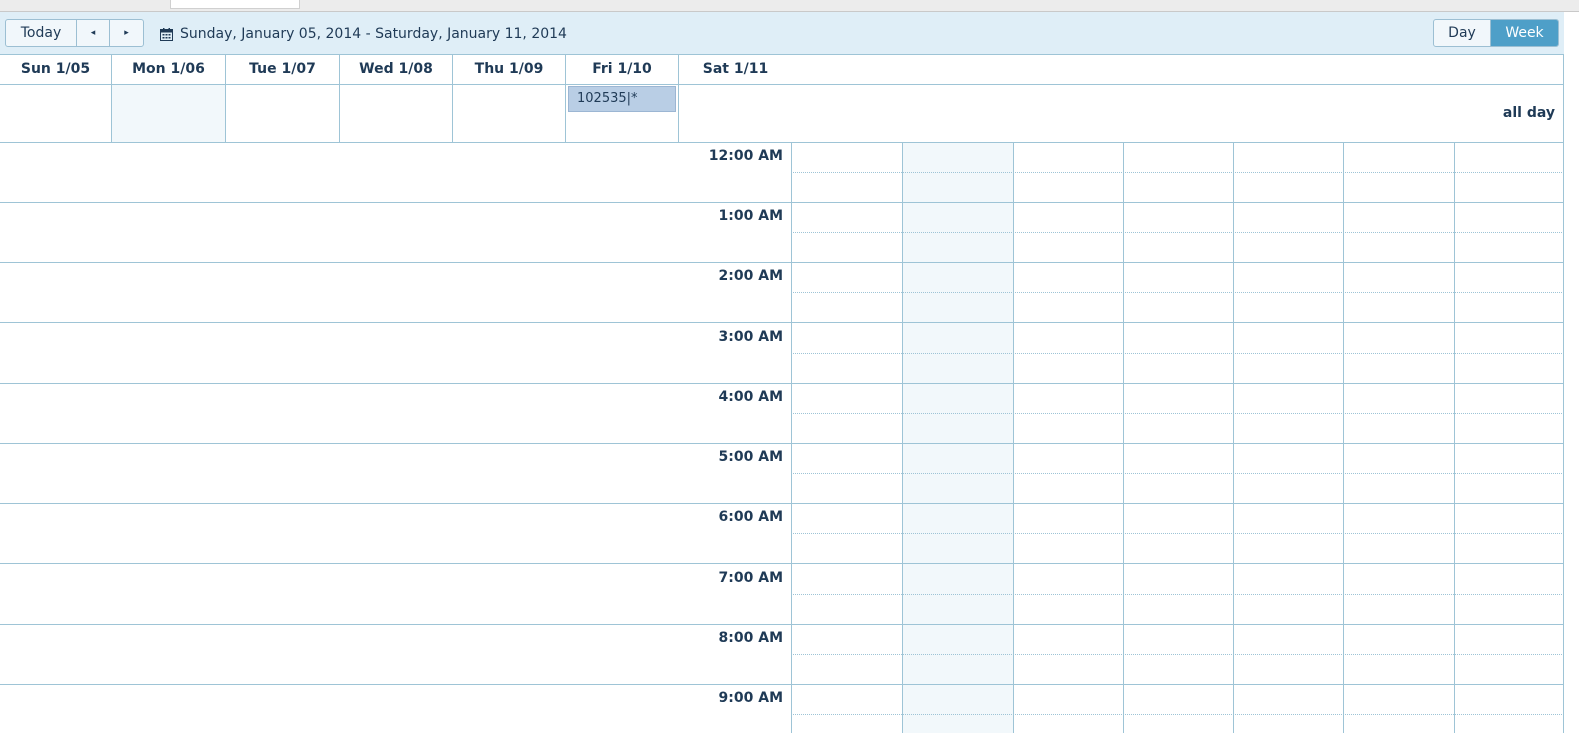 The height and width of the screenshot is (745, 1579). Describe the element at coordinates (396, 113) in the screenshot. I see `all-day-slot-wed` at that location.